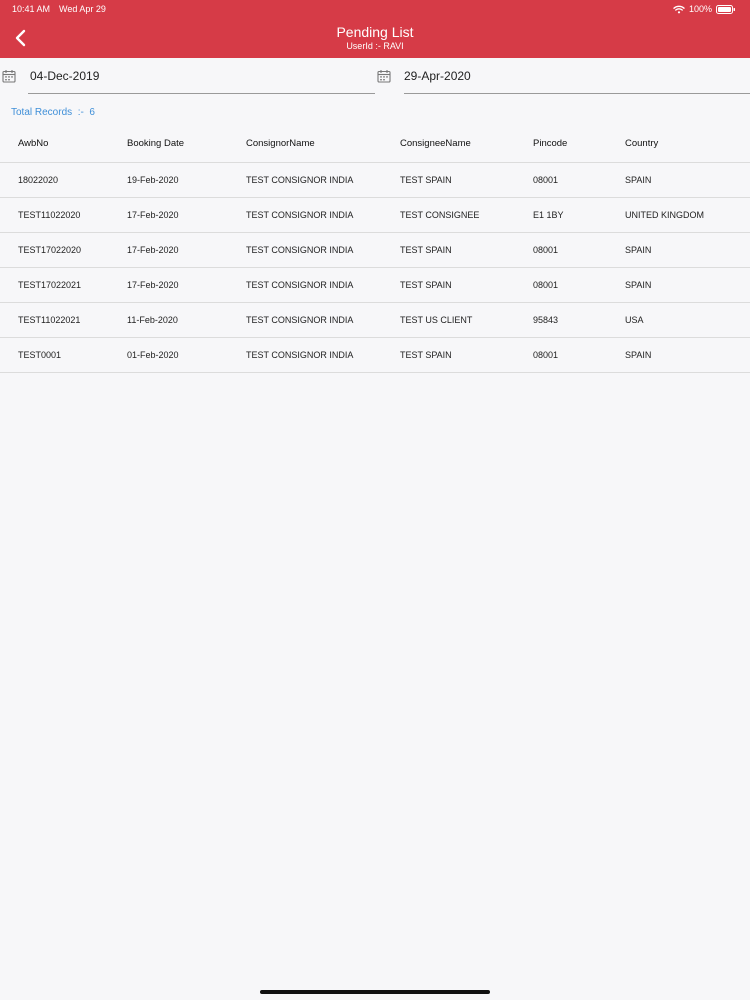  What do you see at coordinates (440, 215) in the screenshot?
I see `cell-consignee-name: TEST CONSIGNEE` at bounding box center [440, 215].